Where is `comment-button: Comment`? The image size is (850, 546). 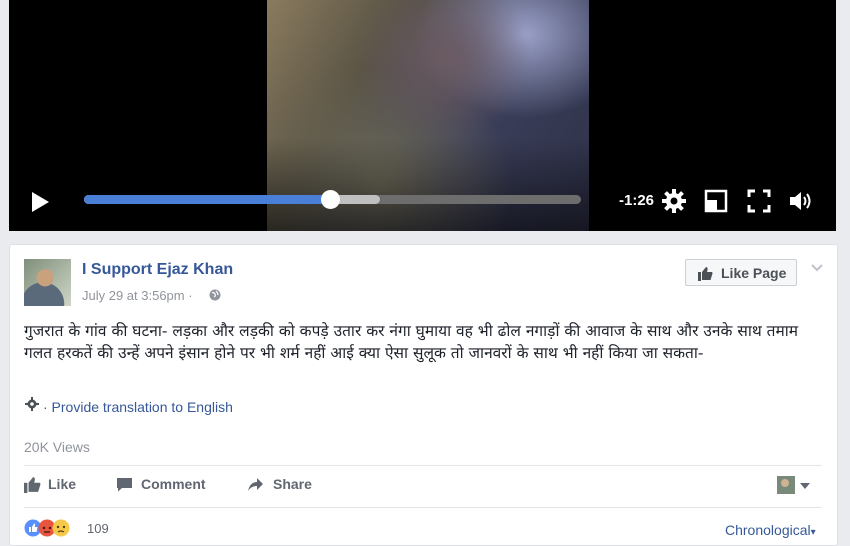 comment-button: Comment is located at coordinates (171, 485).